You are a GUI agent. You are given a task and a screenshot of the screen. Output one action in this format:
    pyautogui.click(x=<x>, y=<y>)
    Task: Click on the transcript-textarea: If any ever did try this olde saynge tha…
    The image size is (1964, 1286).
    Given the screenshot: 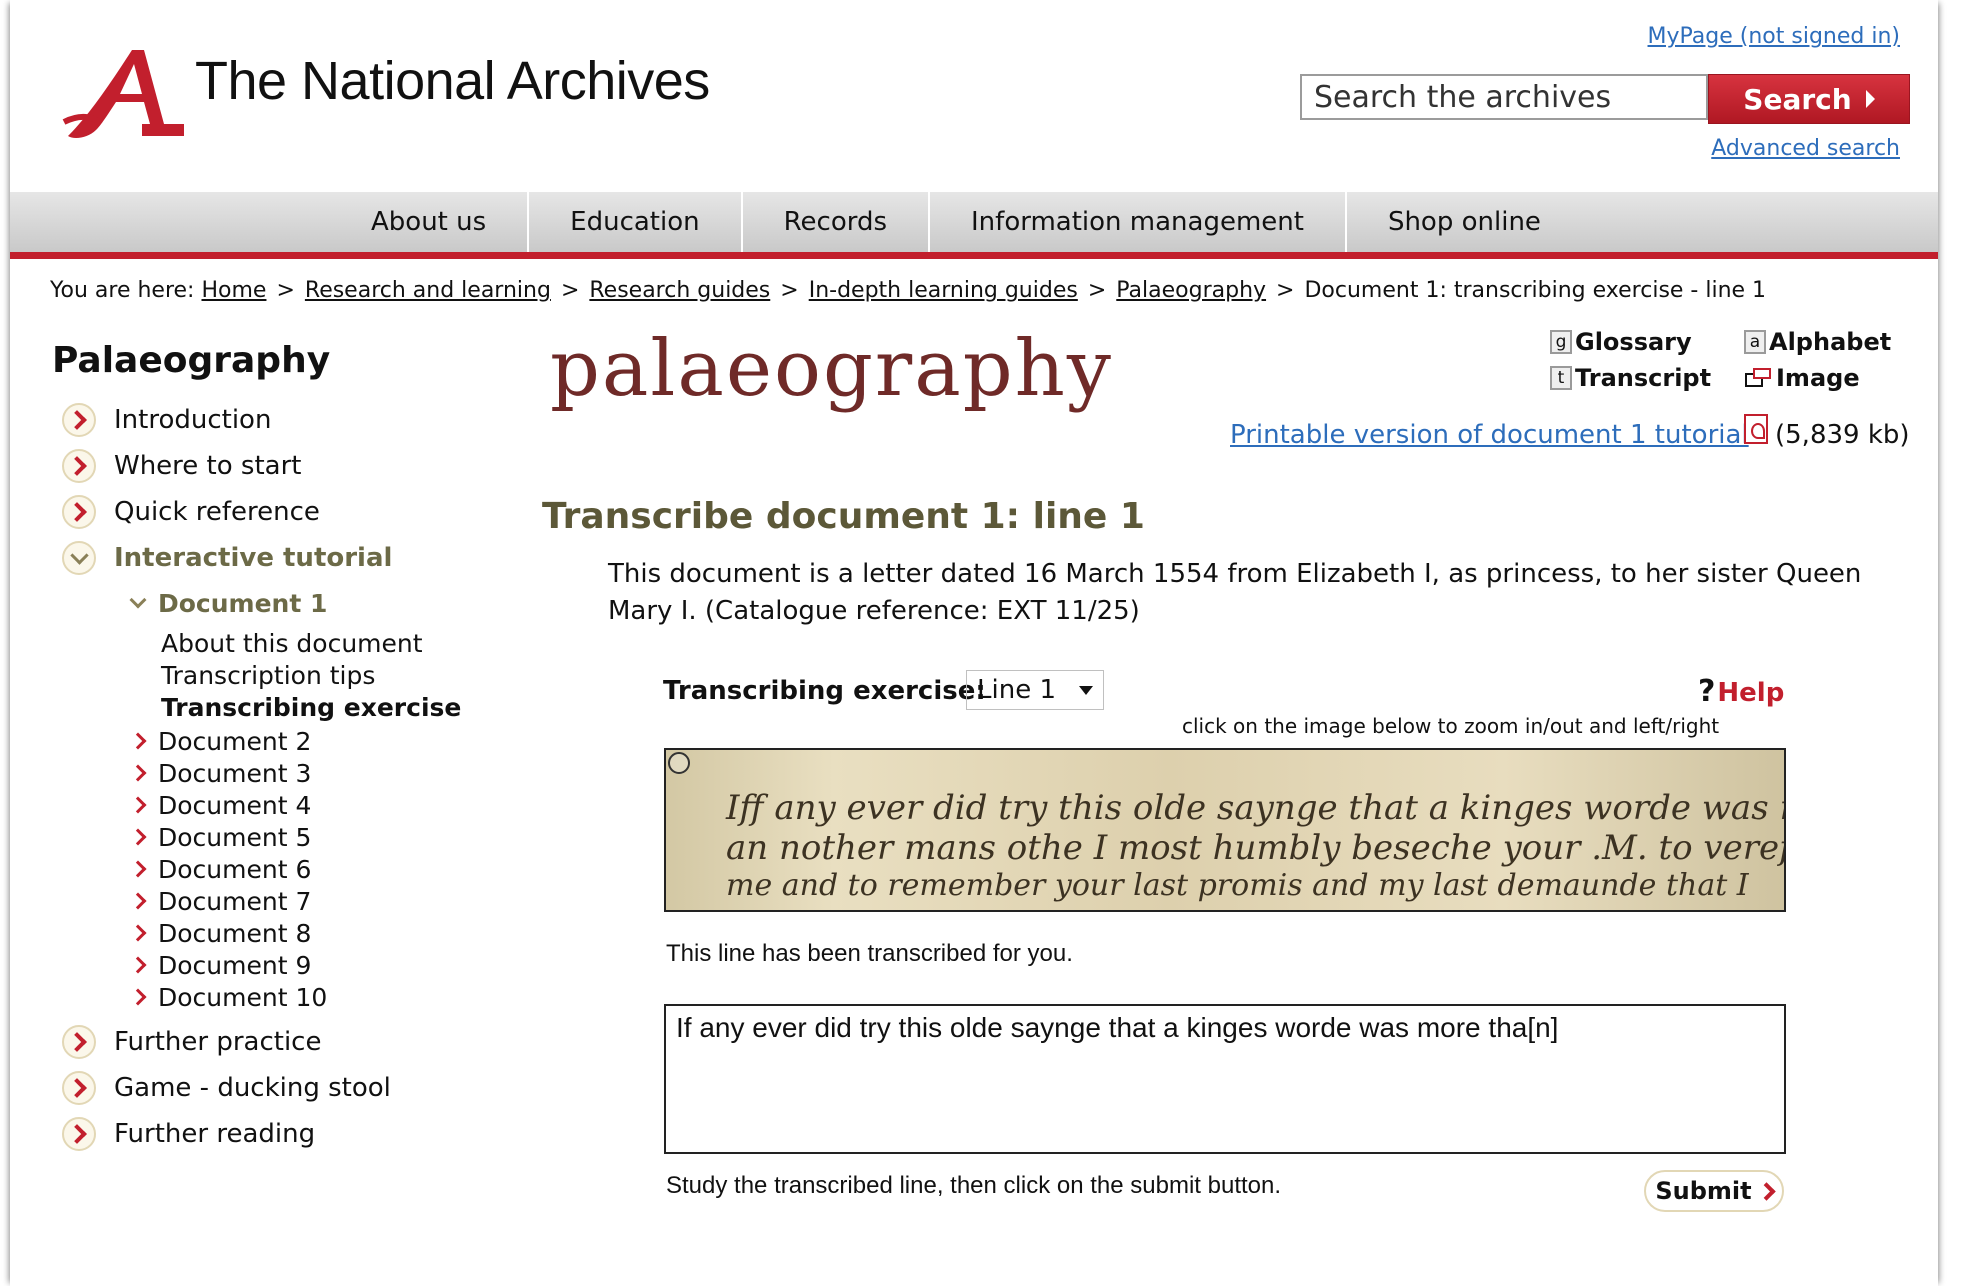 What is the action you would take?
    pyautogui.click(x=1225, y=1079)
    